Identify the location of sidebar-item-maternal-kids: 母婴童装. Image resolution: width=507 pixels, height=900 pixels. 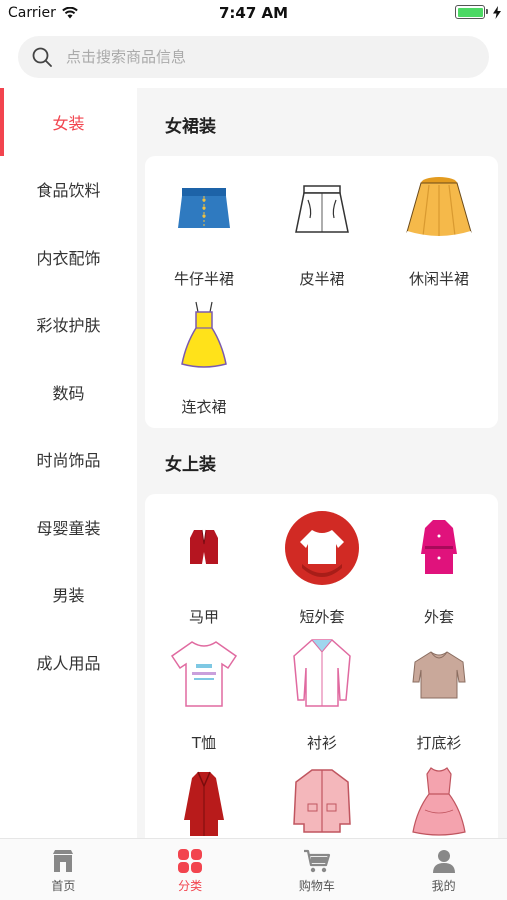
(68, 527).